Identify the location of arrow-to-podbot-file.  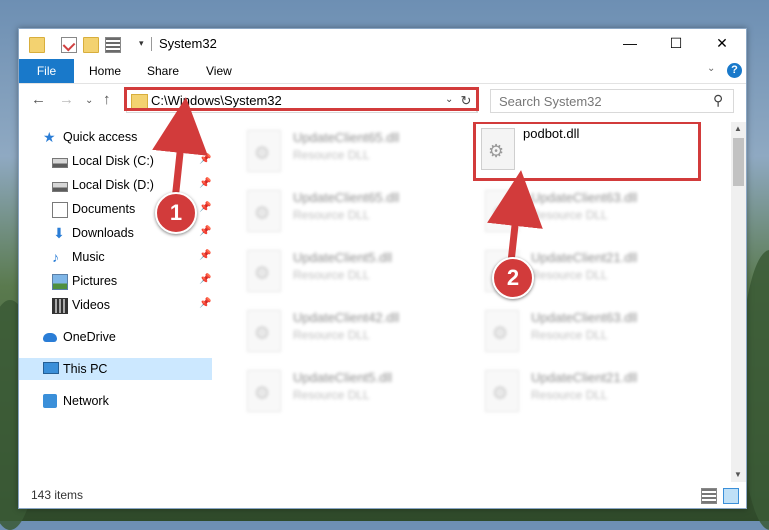
(515, 218).